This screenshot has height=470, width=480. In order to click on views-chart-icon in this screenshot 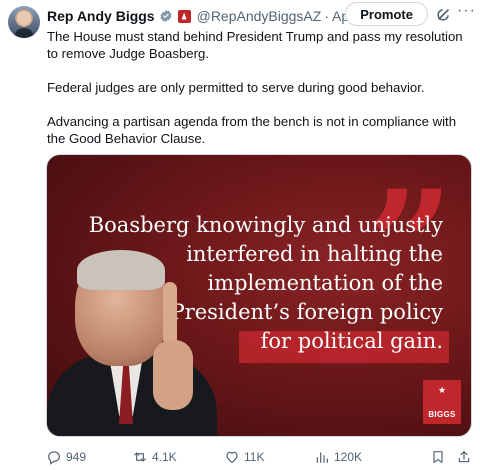, I will do `click(322, 457)`.